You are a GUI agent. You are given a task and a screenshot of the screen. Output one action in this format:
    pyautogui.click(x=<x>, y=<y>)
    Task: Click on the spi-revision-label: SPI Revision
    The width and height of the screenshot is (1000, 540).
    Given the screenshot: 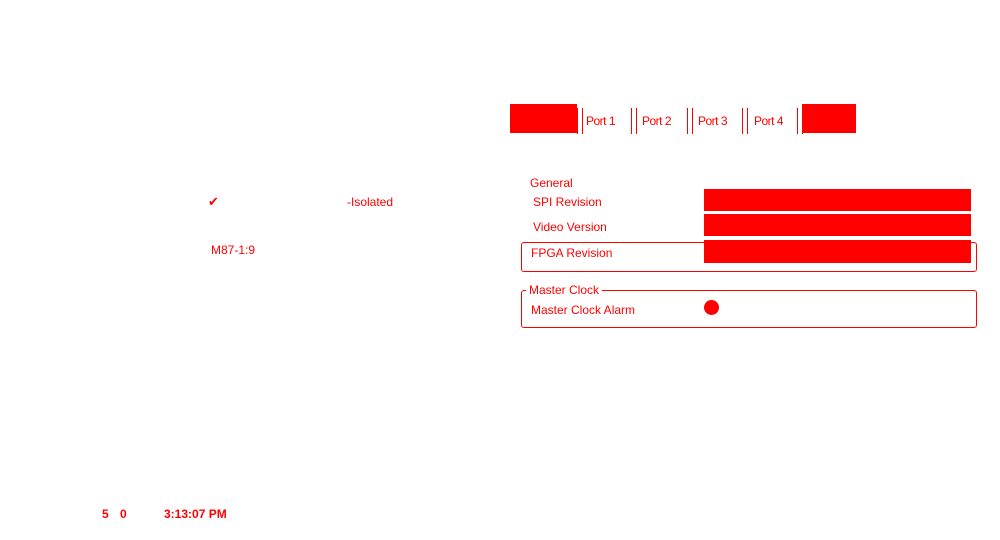 What is the action you would take?
    pyautogui.click(x=567, y=202)
    